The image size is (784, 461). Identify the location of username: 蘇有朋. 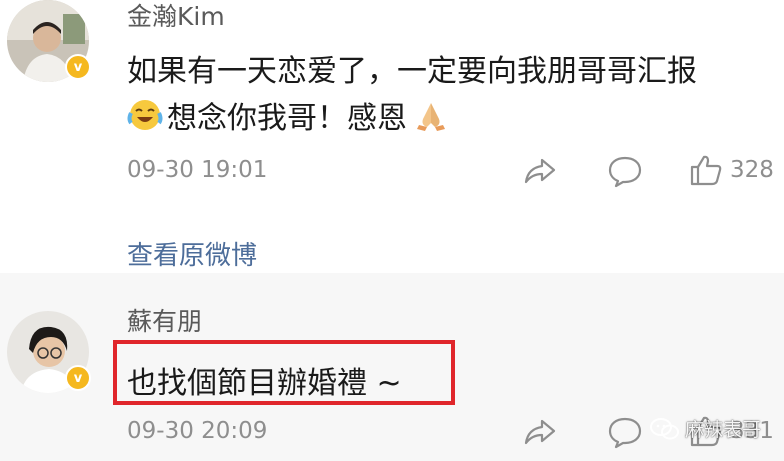
(164, 320).